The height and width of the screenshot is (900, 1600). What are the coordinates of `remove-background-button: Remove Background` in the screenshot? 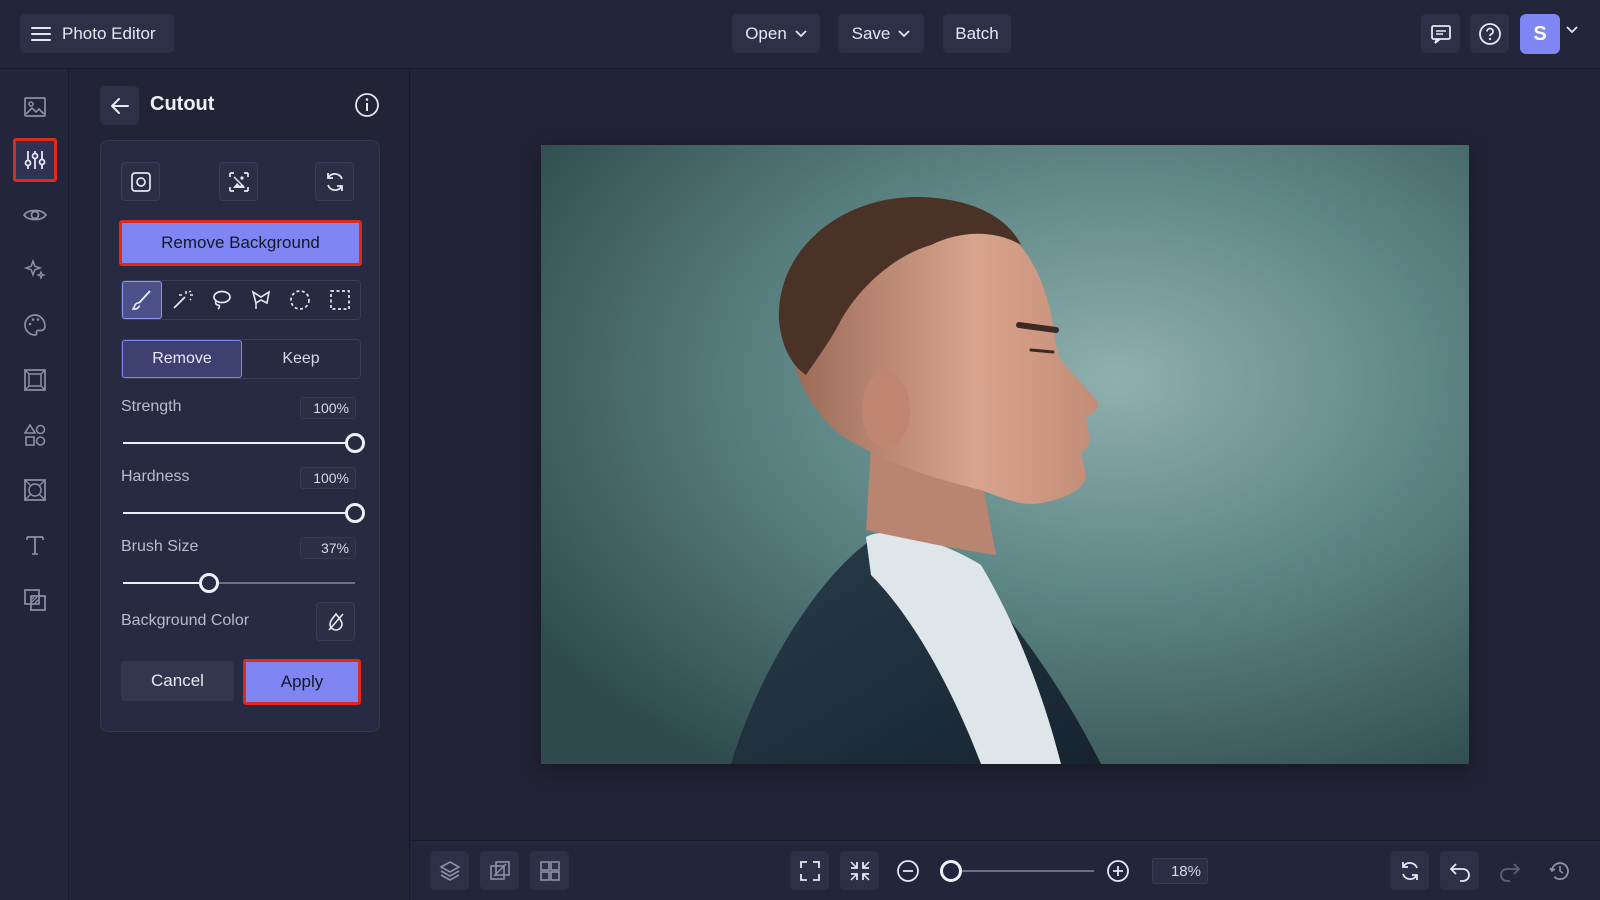 It's located at (240, 243).